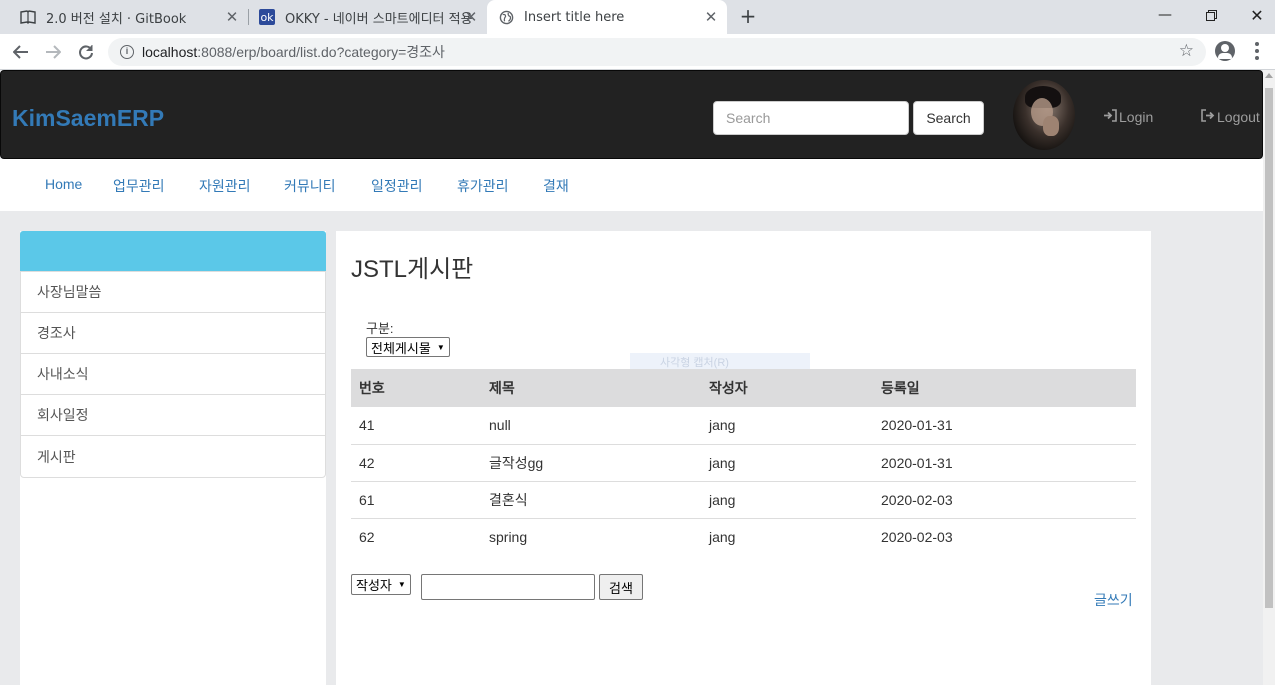 This screenshot has width=1275, height=685. I want to click on url-path: :8088/erp/board/list.do?category=경조사, so click(321, 52).